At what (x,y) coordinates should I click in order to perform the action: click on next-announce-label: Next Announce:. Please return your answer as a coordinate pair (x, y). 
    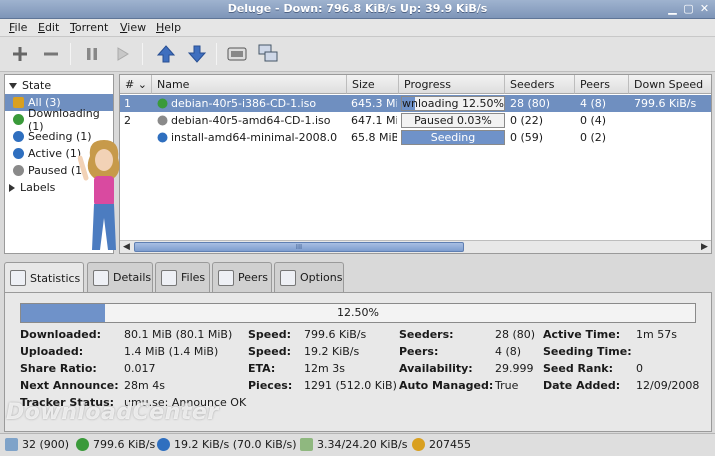
    Looking at the image, I should click on (69, 385).